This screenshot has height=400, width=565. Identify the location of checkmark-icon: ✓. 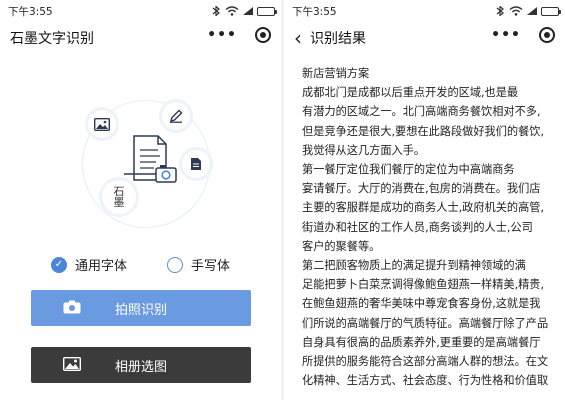
(58, 264).